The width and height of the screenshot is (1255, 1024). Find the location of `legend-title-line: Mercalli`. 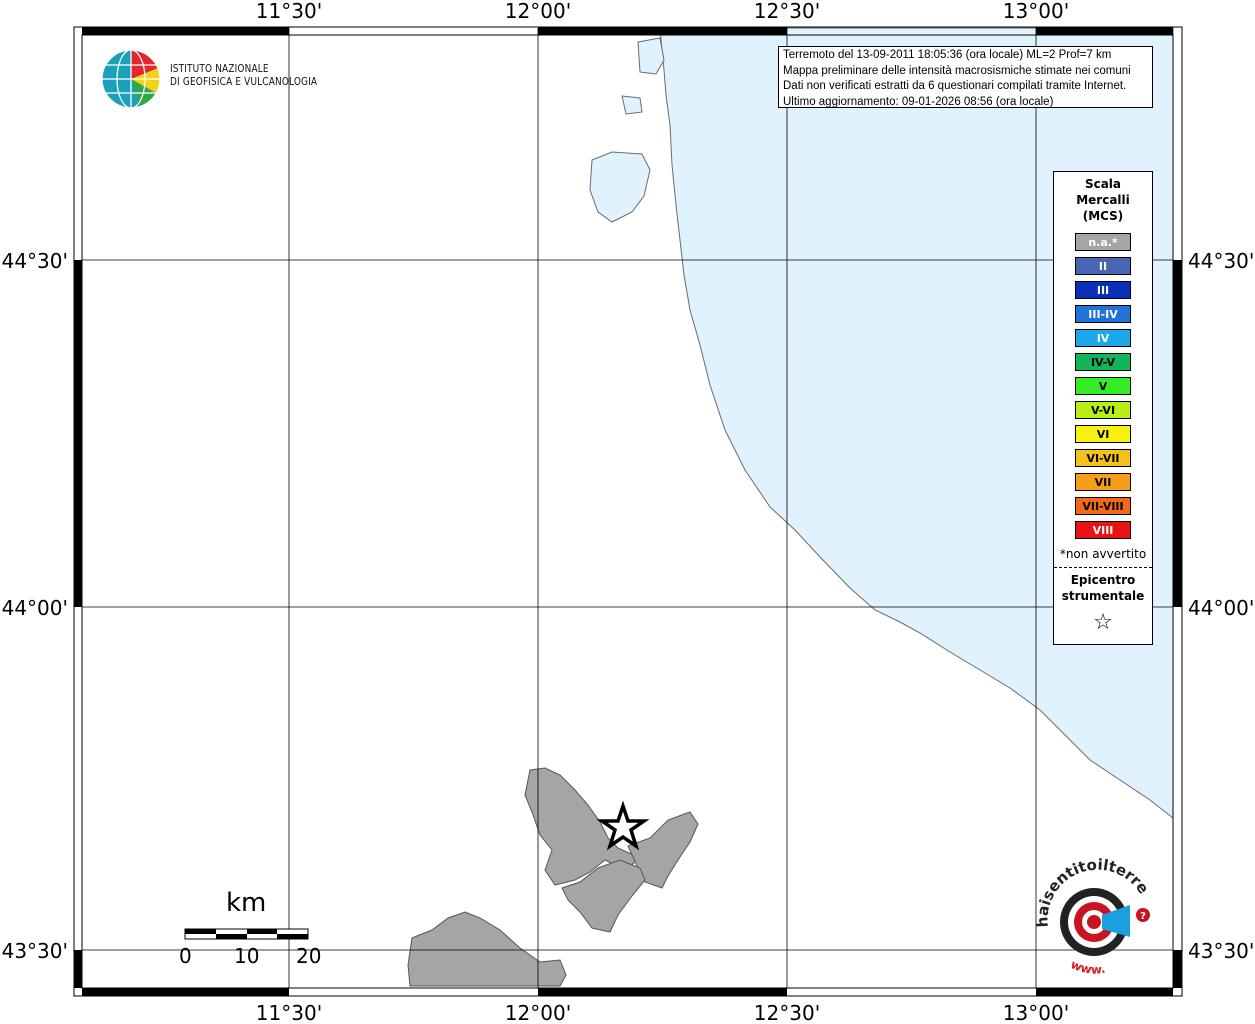

legend-title-line: Mercalli is located at coordinates (1103, 200).